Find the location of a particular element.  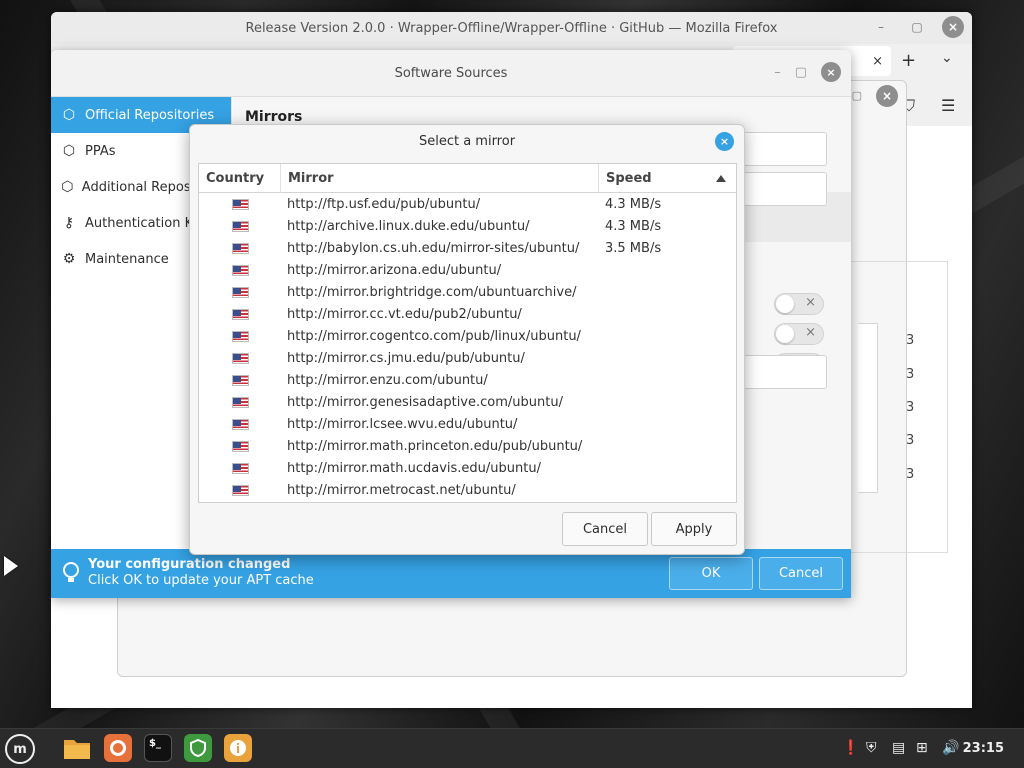

clock: 23:15 is located at coordinates (983, 748).